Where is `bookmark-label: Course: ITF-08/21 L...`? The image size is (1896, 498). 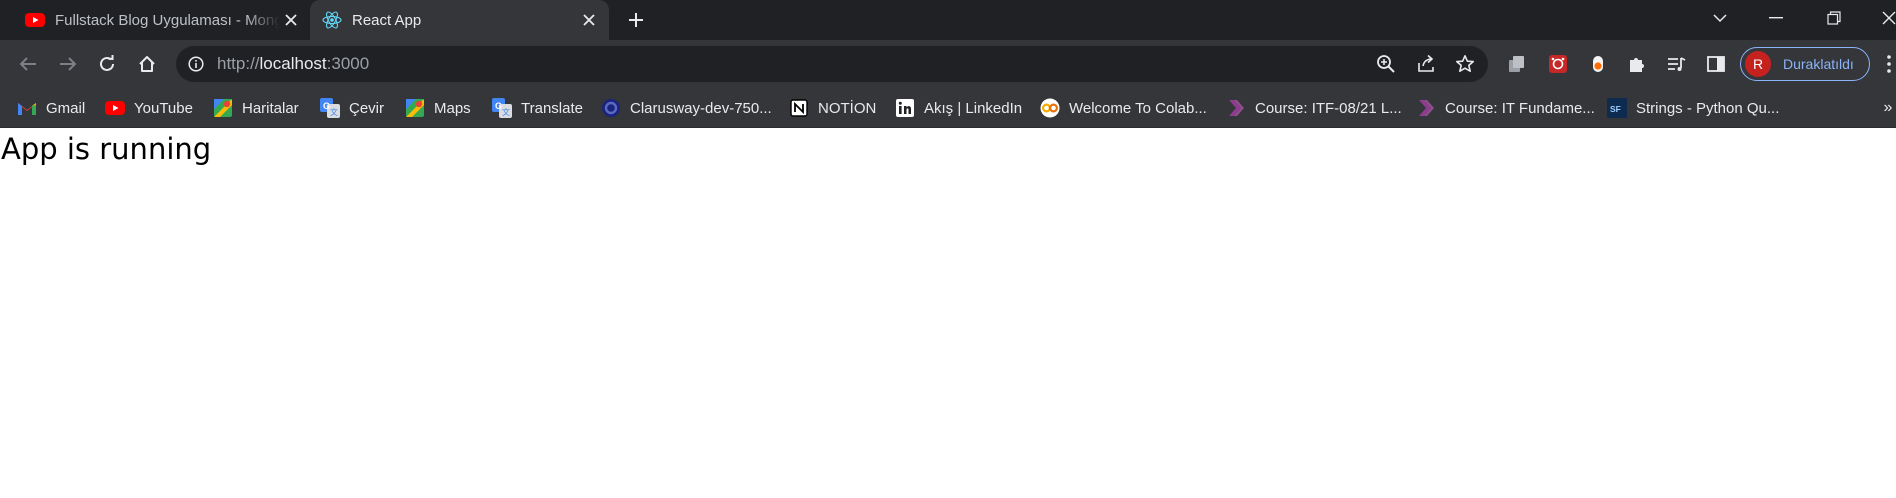 bookmark-label: Course: ITF-08/21 L... is located at coordinates (1328, 108).